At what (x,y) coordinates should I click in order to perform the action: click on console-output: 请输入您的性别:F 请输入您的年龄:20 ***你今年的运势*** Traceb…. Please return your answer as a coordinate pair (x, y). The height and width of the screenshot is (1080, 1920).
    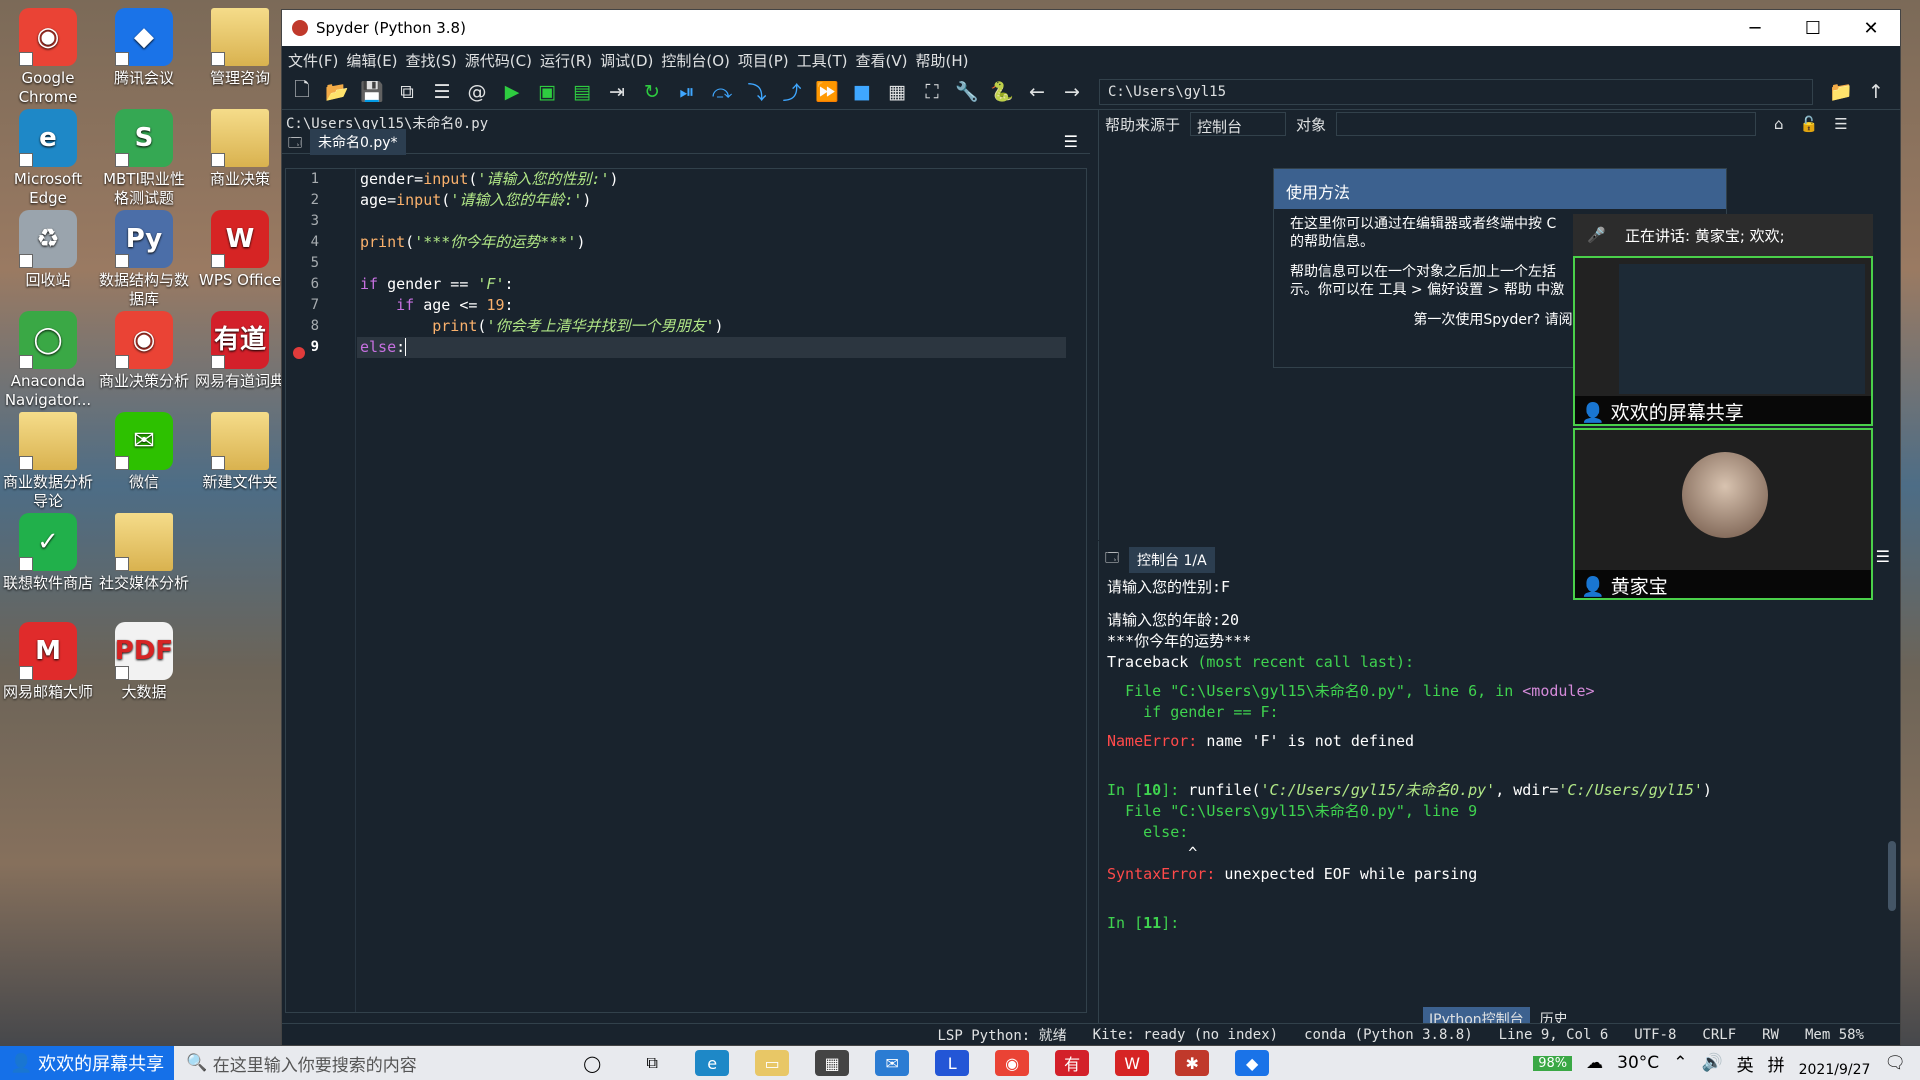
    Looking at the image, I should click on (1492, 755).